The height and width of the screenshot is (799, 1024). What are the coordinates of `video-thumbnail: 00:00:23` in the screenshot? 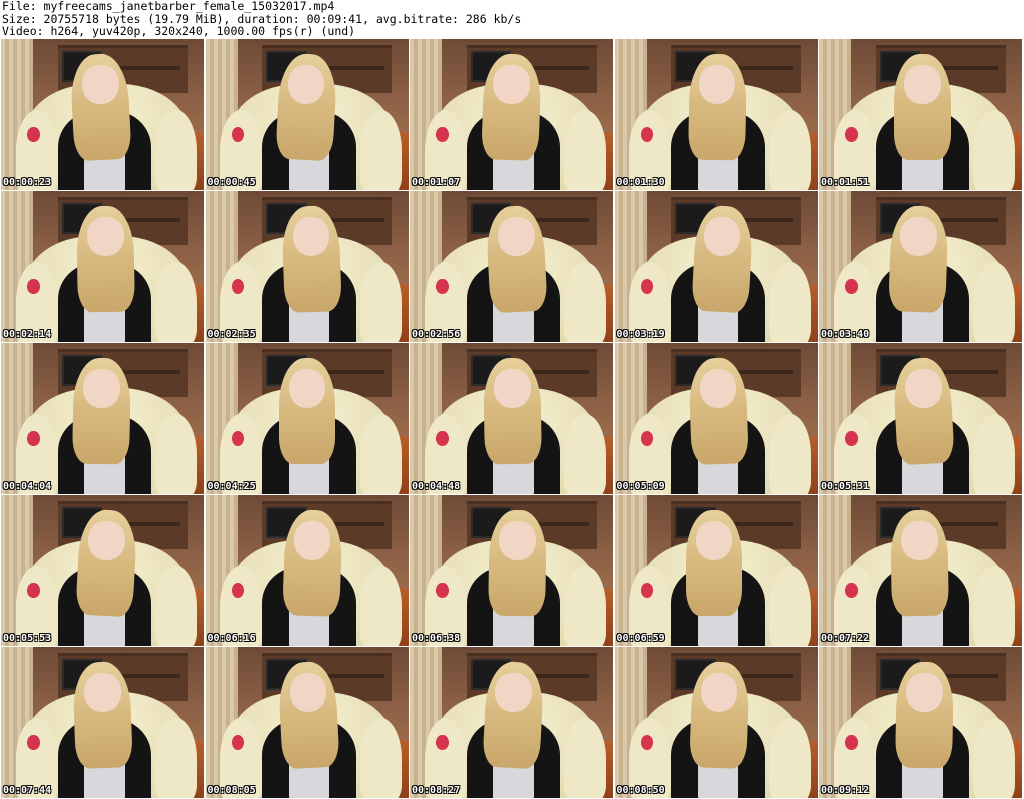 It's located at (102, 114).